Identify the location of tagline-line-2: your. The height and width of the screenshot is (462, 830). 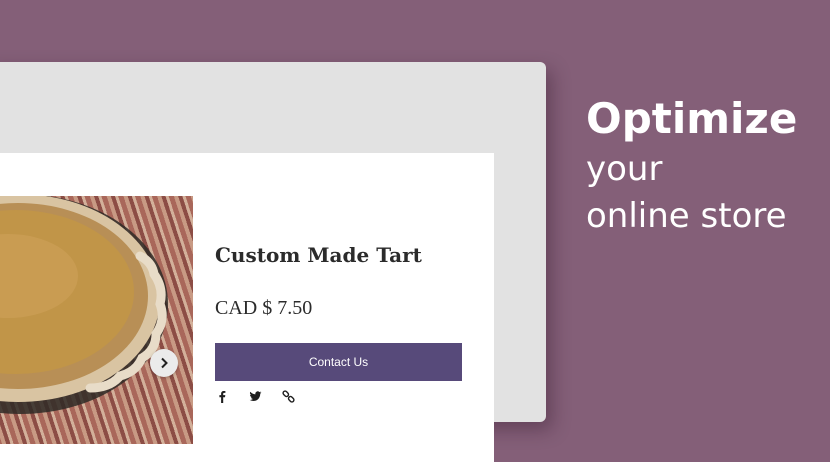
(624, 169).